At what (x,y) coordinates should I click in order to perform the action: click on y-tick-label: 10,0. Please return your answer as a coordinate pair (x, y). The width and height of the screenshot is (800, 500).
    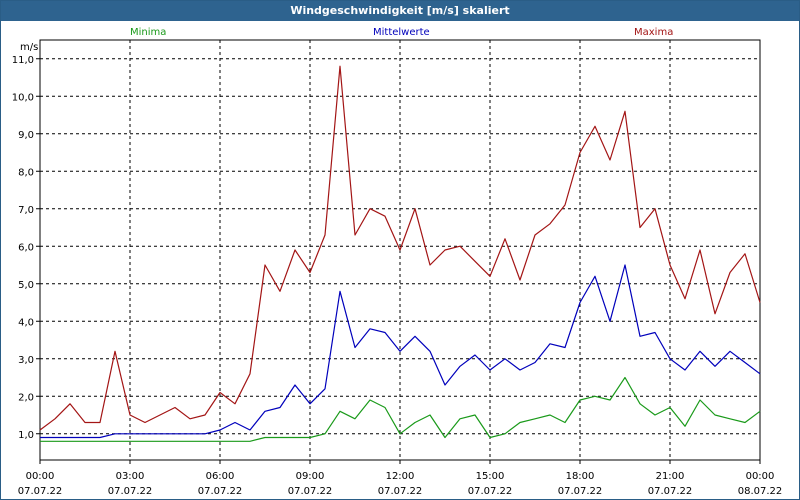
    Looking at the image, I should click on (23, 97).